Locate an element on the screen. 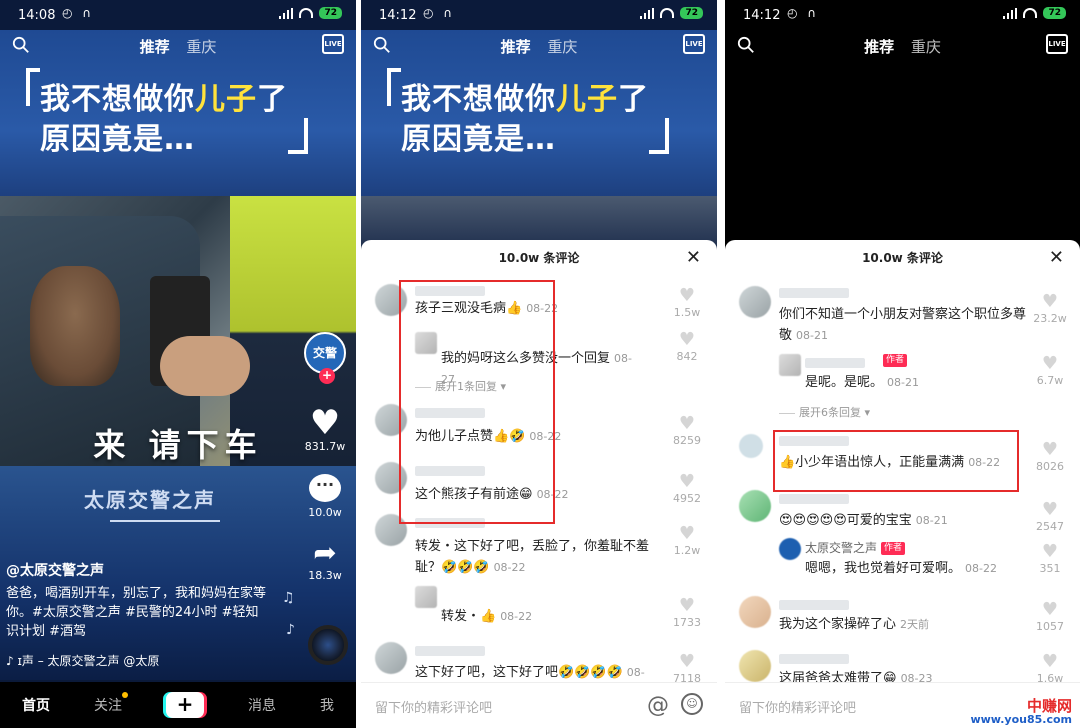 This screenshot has width=1080, height=728. comment-like: ♥ 7118 is located at coordinates (687, 668).